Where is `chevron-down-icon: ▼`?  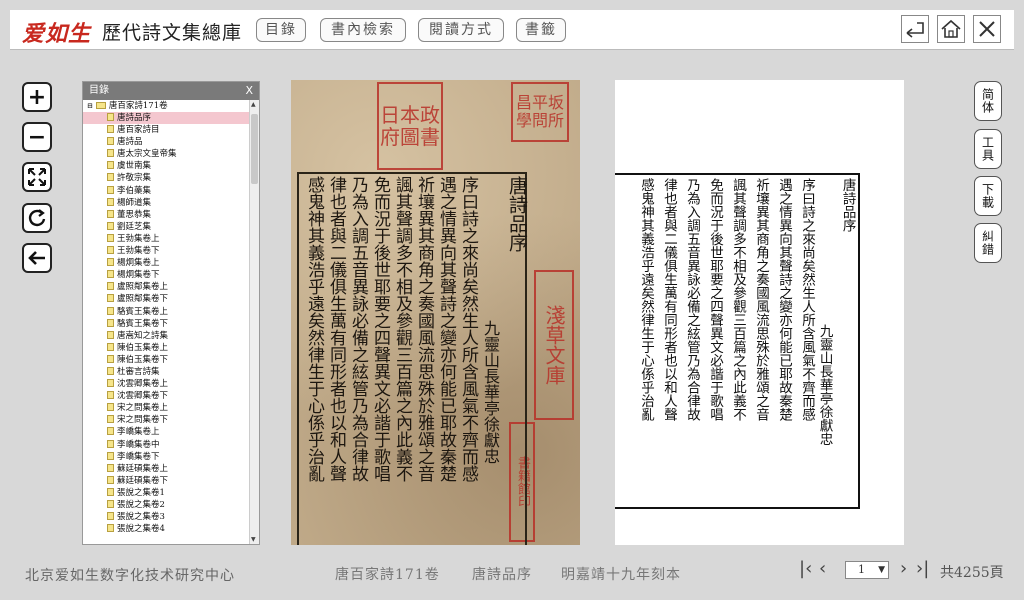 chevron-down-icon: ▼ is located at coordinates (881, 570).